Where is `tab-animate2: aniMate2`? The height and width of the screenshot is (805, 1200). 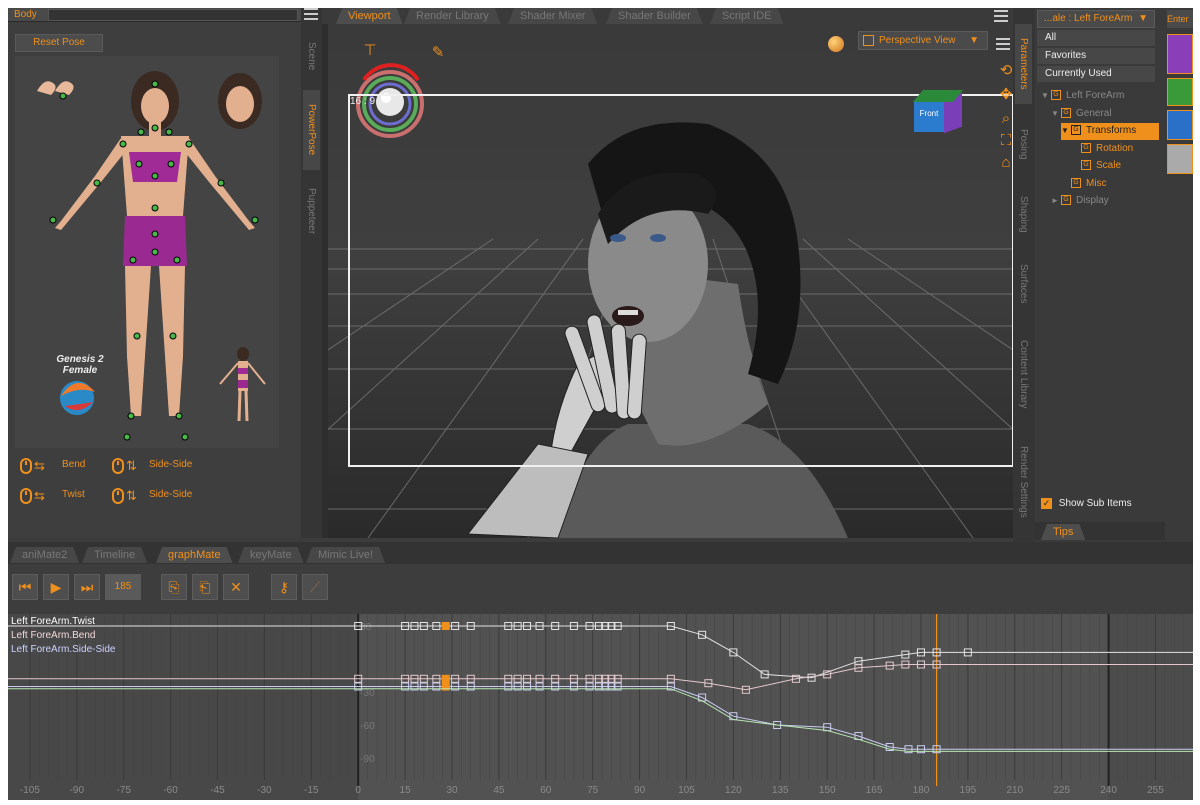
tab-animate2: aniMate2 is located at coordinates (44, 555).